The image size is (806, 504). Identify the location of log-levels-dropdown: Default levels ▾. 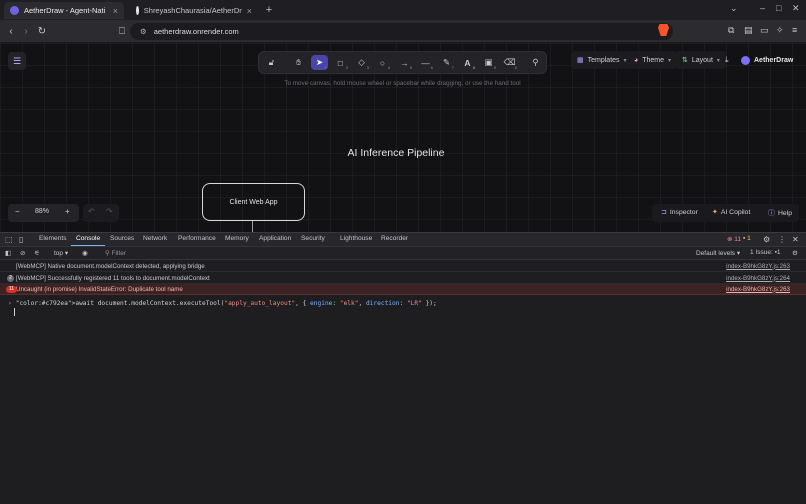
(718, 253).